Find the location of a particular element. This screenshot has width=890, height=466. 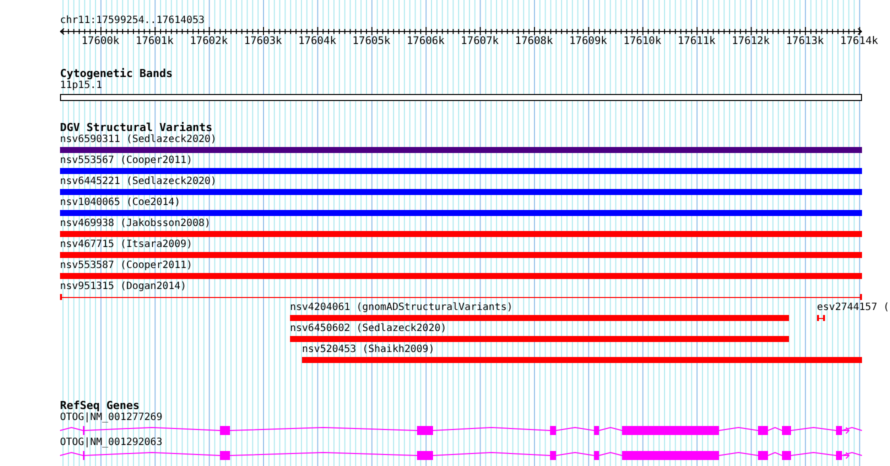

tick-label: 17608k is located at coordinates (534, 41).